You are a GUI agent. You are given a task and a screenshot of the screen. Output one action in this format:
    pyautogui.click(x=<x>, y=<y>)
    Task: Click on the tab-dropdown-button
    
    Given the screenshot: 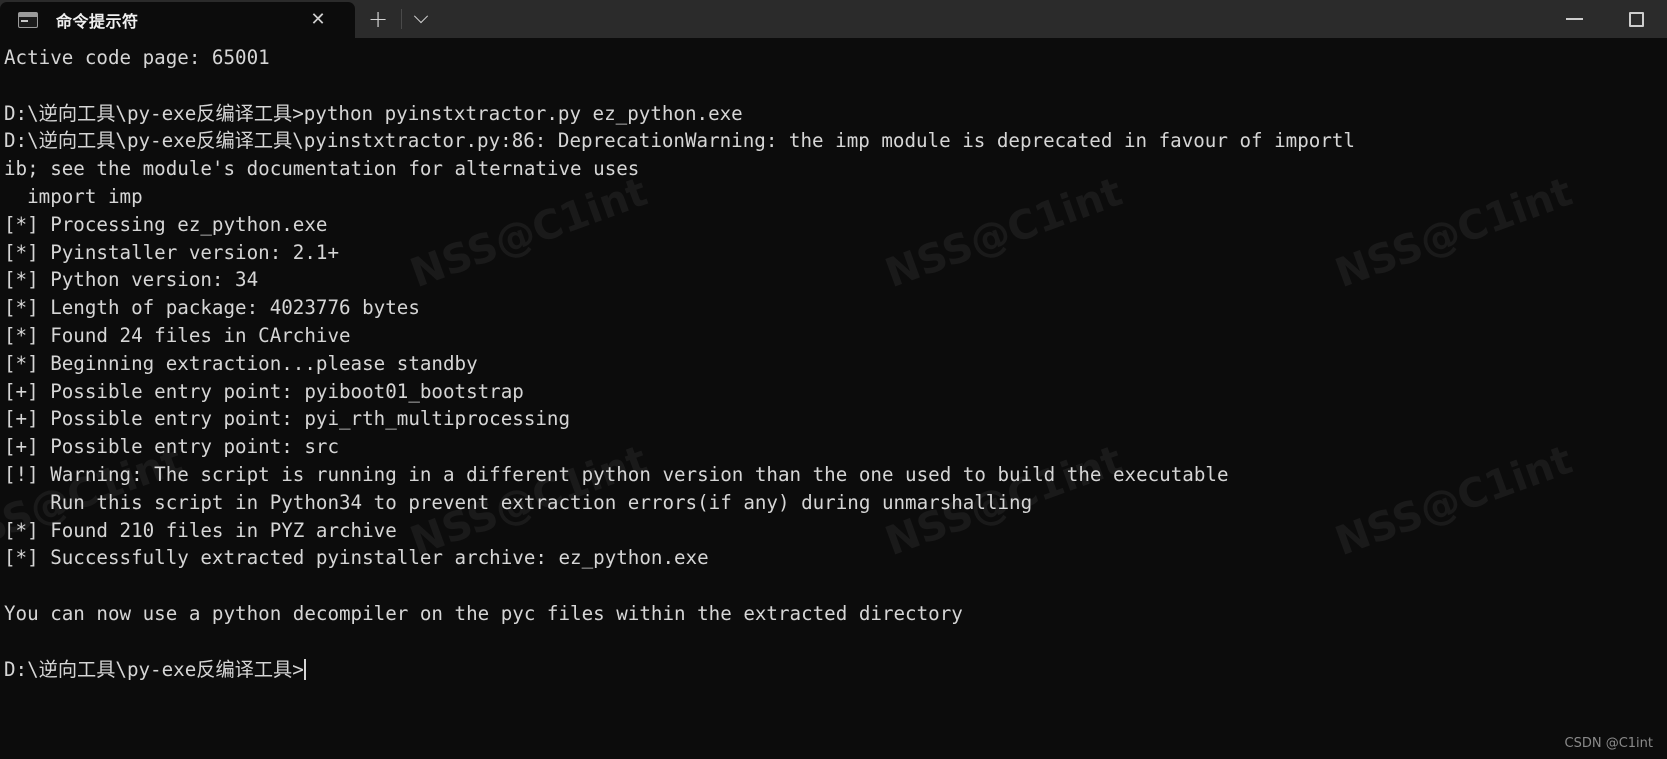 What is the action you would take?
    pyautogui.click(x=421, y=19)
    